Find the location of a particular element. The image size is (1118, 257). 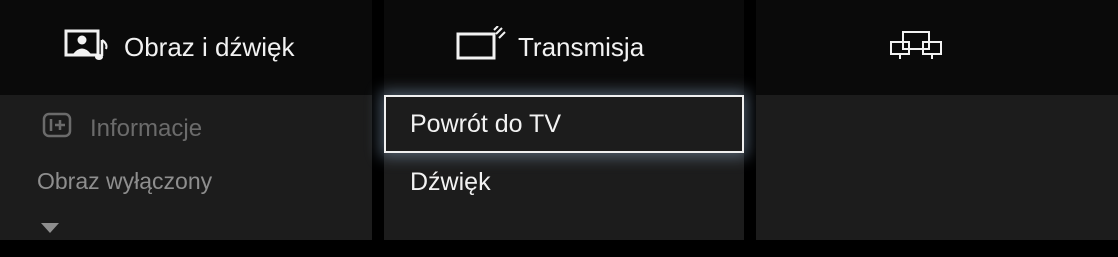

menu-item-sound: Dźwięk is located at coordinates (564, 182).